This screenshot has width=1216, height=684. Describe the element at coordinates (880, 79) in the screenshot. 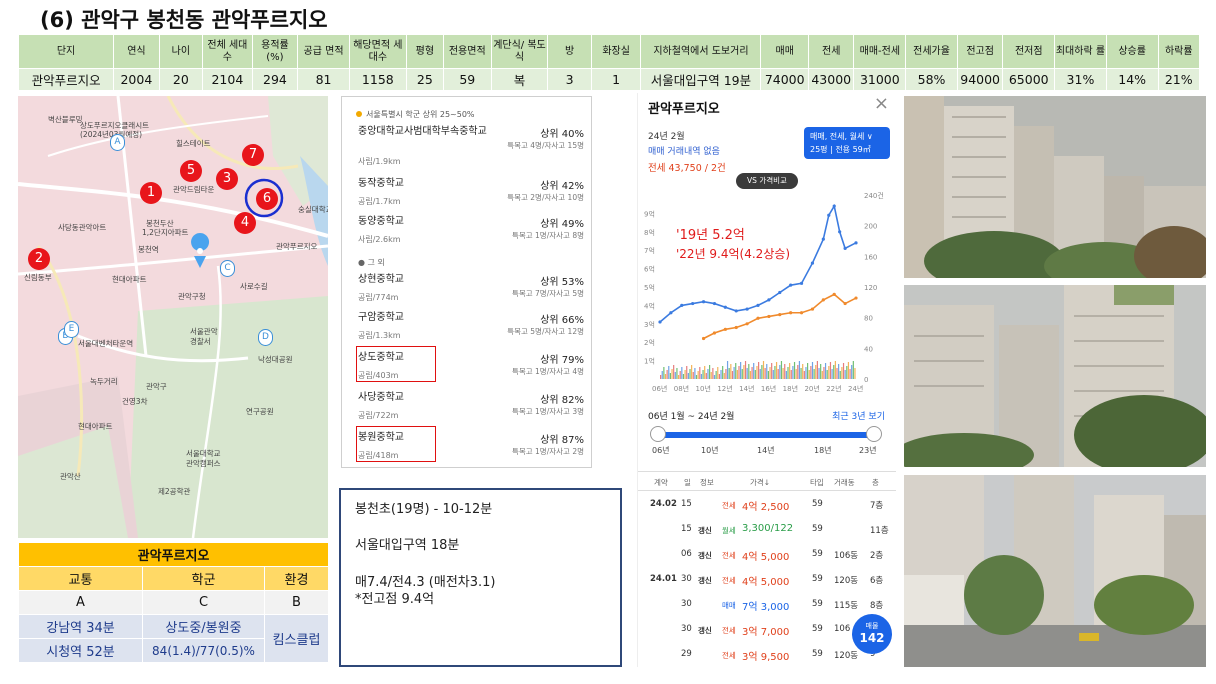

I see `summary-value-cell: 31000` at that location.